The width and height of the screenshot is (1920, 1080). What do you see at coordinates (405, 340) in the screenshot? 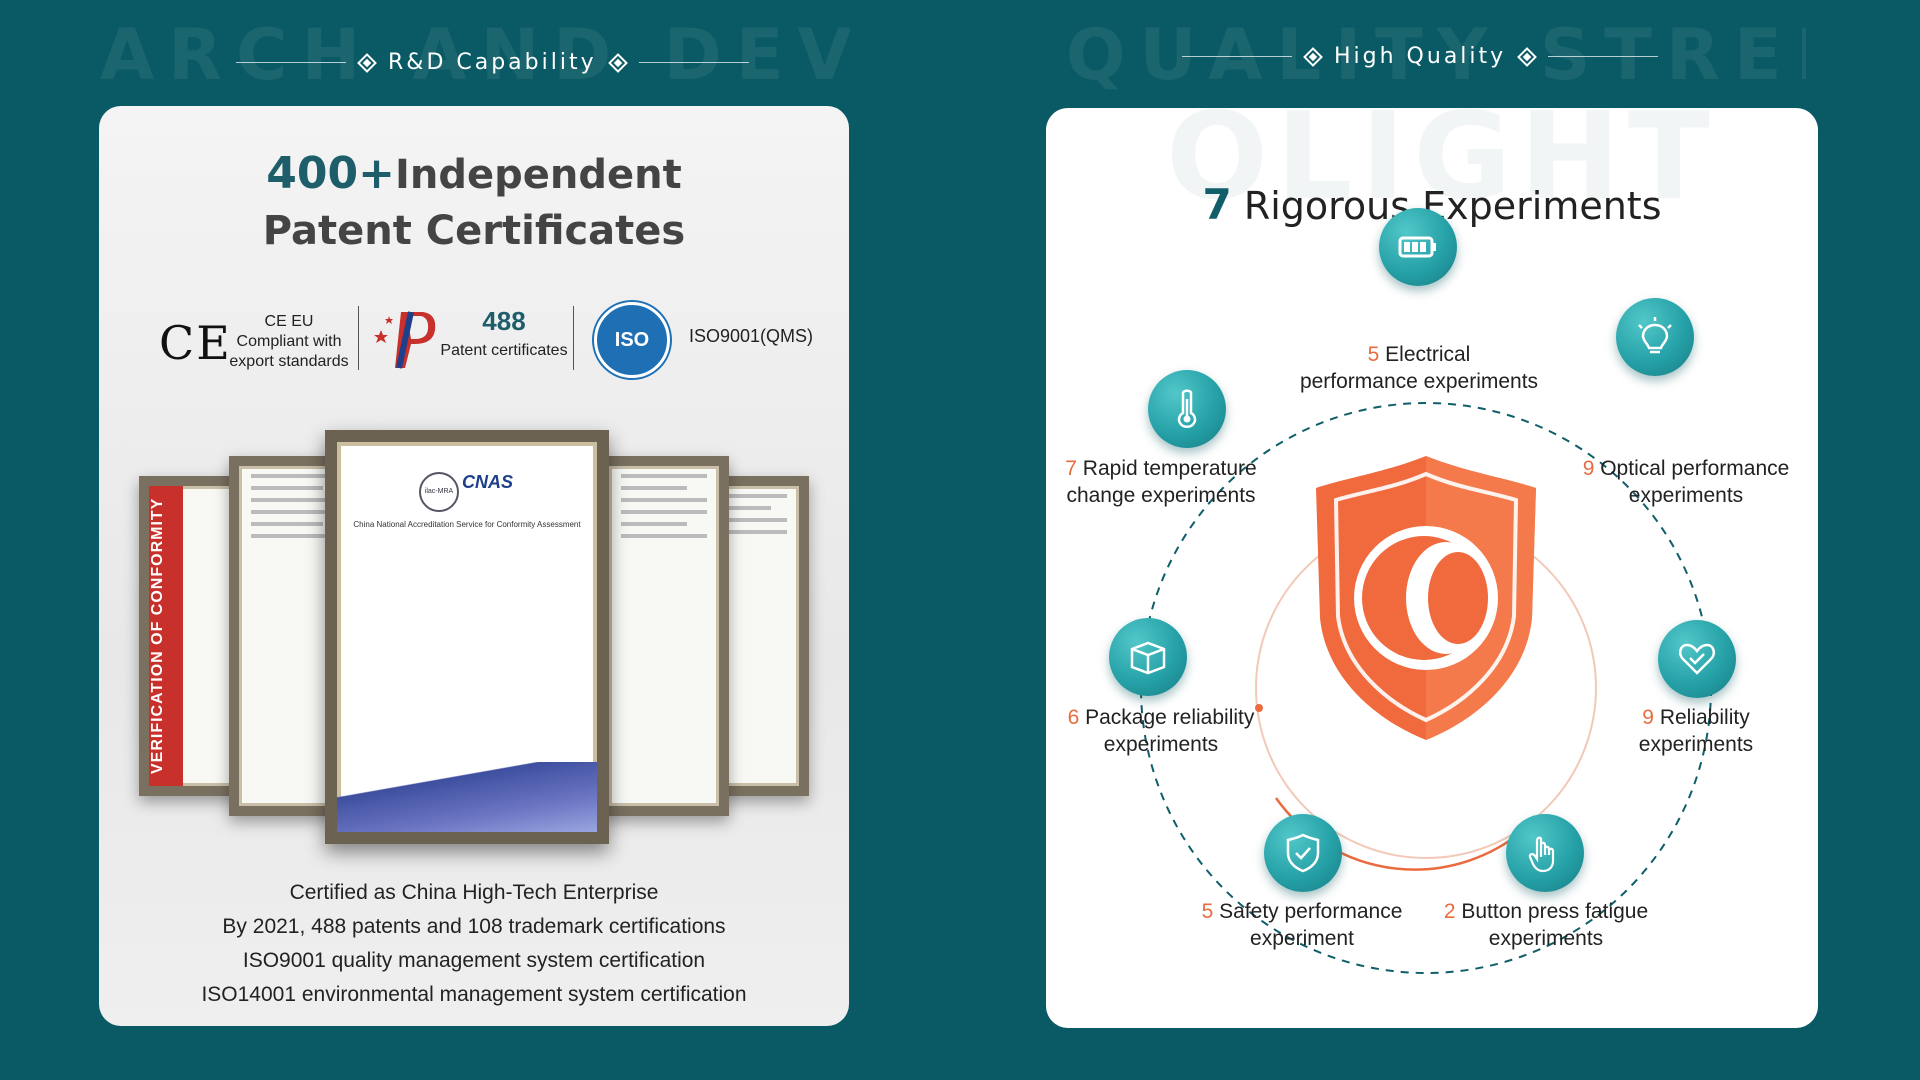
I see `patent-logo-icon` at bounding box center [405, 340].